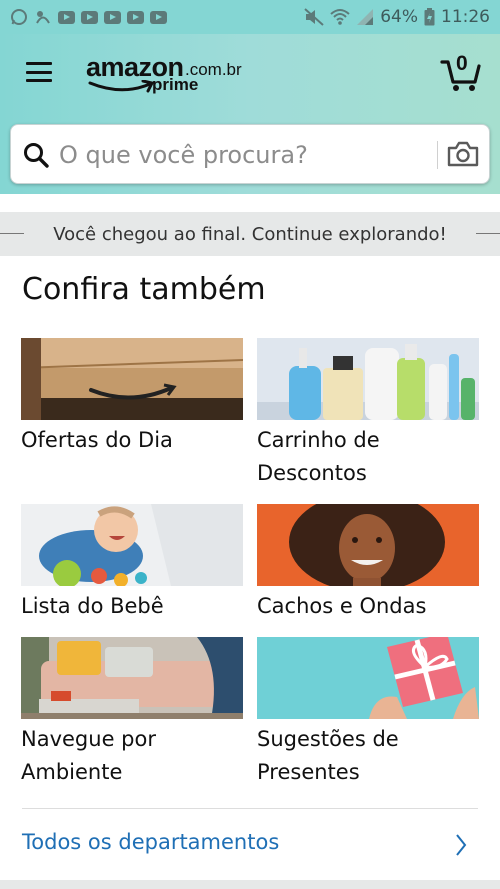 The image size is (500, 889). I want to click on app-icon, so click(43, 17).